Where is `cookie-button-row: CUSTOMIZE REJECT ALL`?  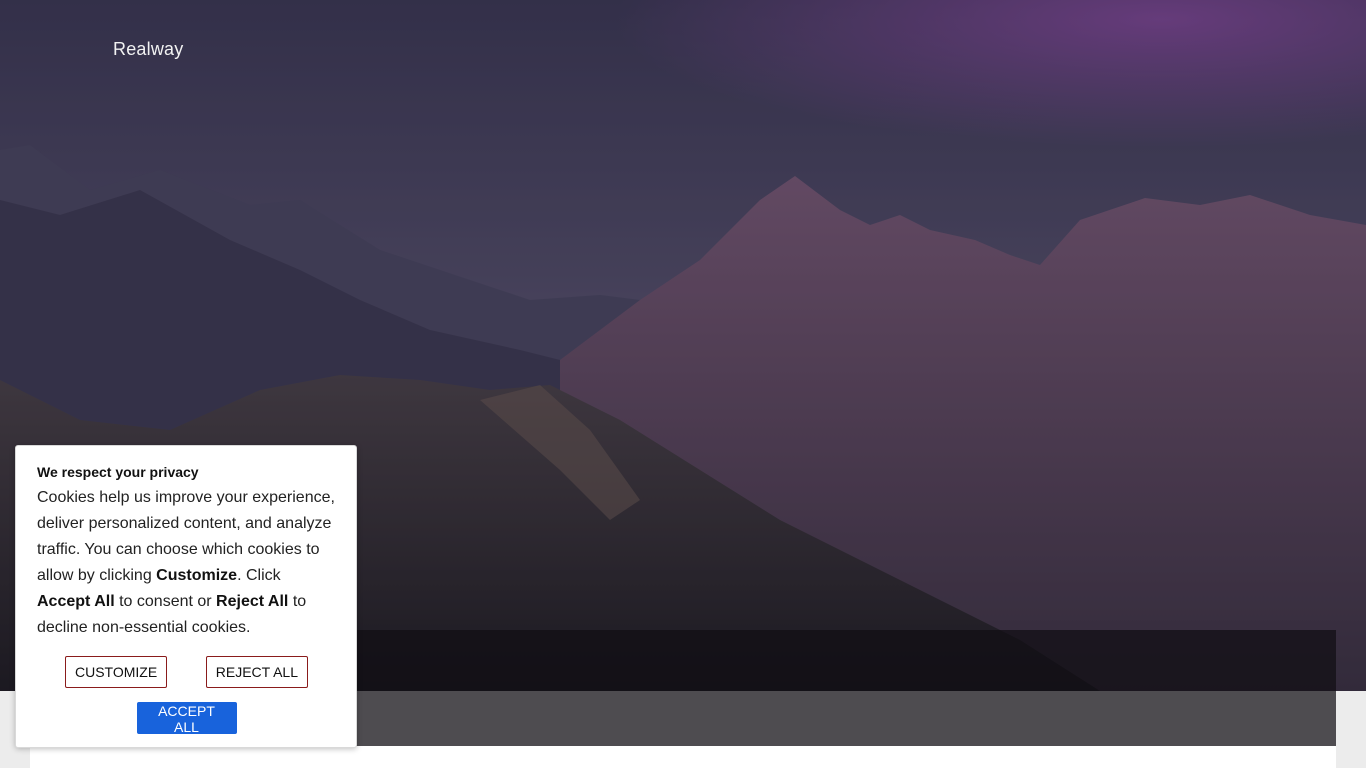
cookie-button-row: CUSTOMIZE REJECT ALL is located at coordinates (186, 672).